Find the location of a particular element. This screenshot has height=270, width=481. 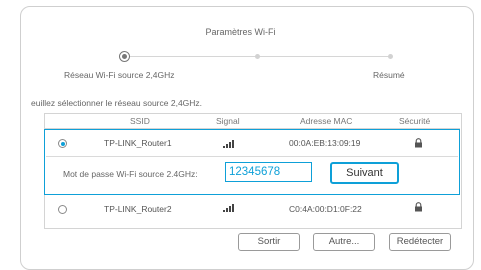

next-button: Suivant is located at coordinates (364, 173).